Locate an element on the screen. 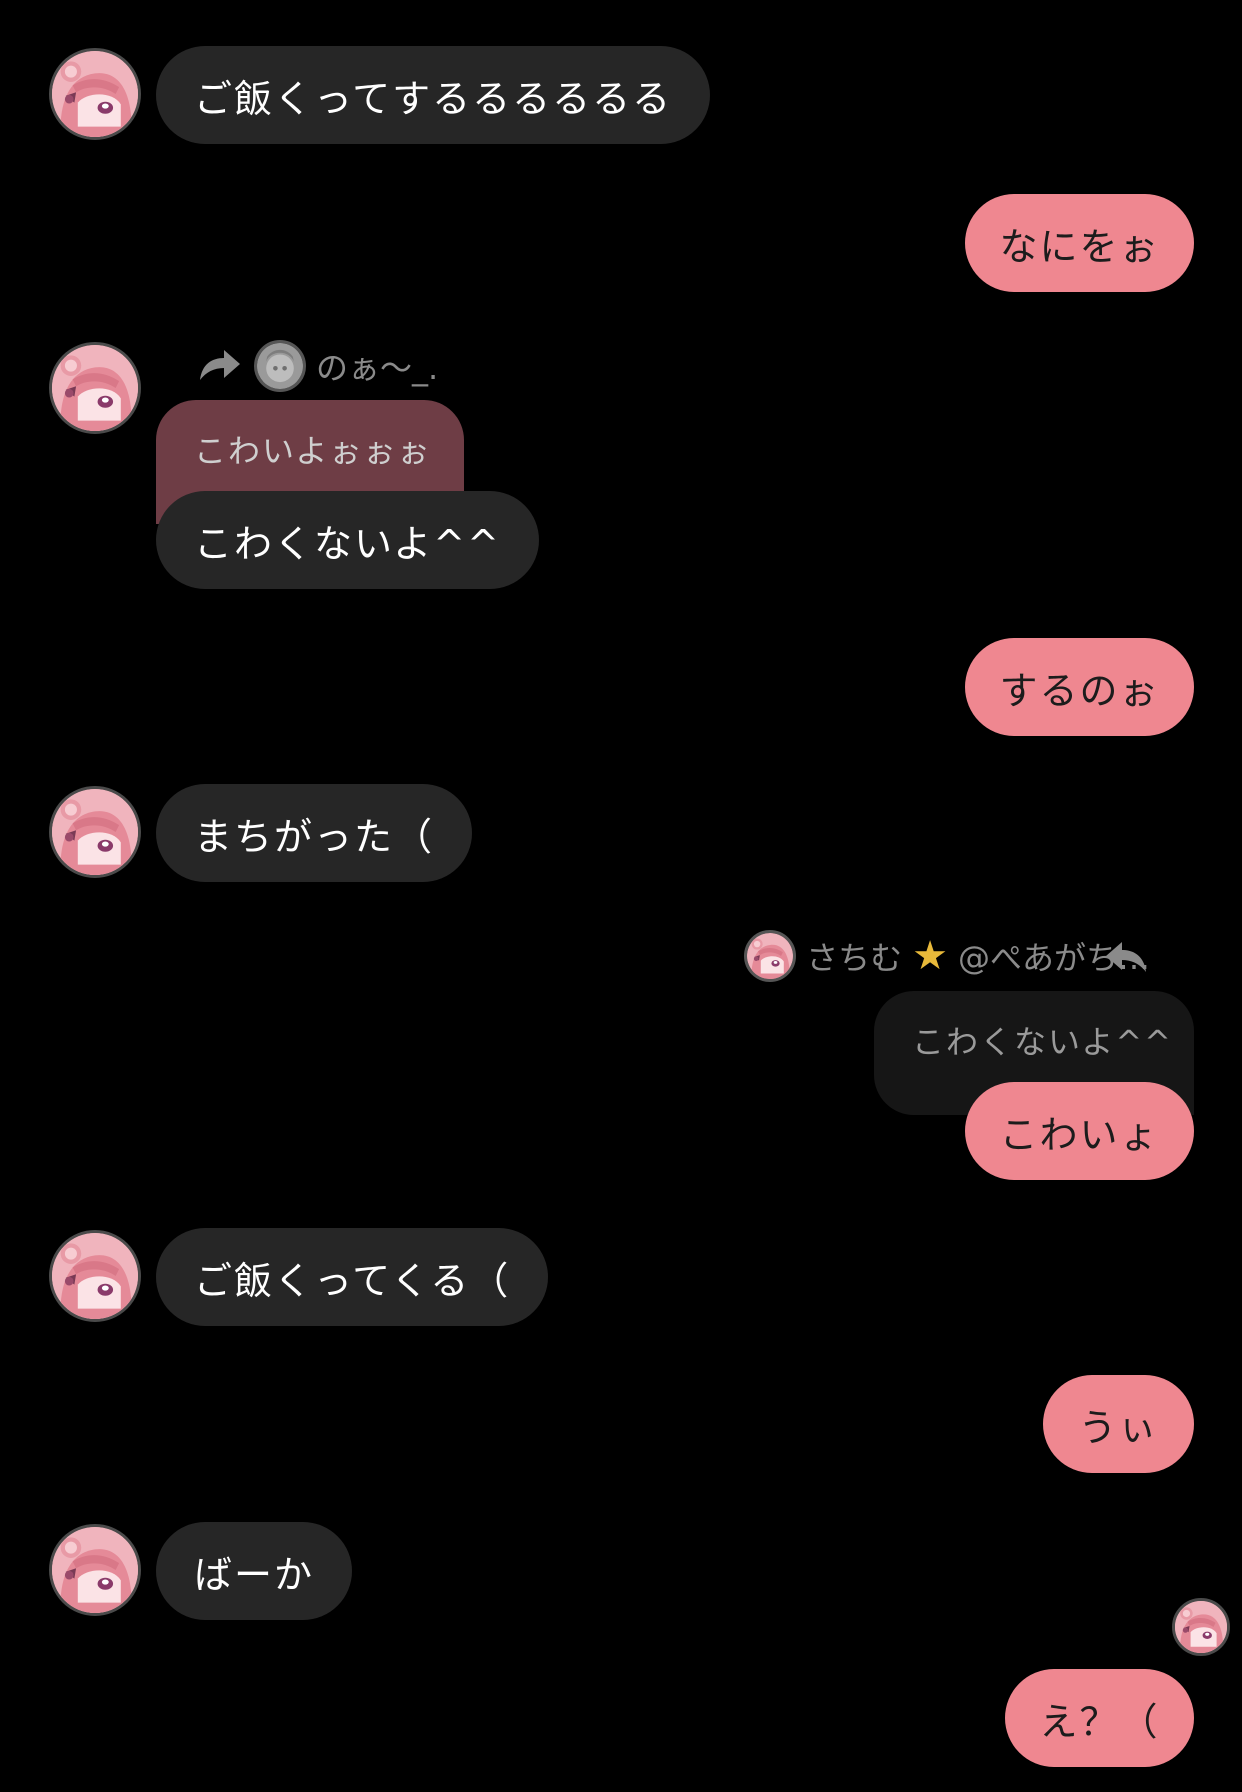 This screenshot has height=1792, width=1242. outgoing-message-bubble: こわいょ is located at coordinates (1079, 1131).